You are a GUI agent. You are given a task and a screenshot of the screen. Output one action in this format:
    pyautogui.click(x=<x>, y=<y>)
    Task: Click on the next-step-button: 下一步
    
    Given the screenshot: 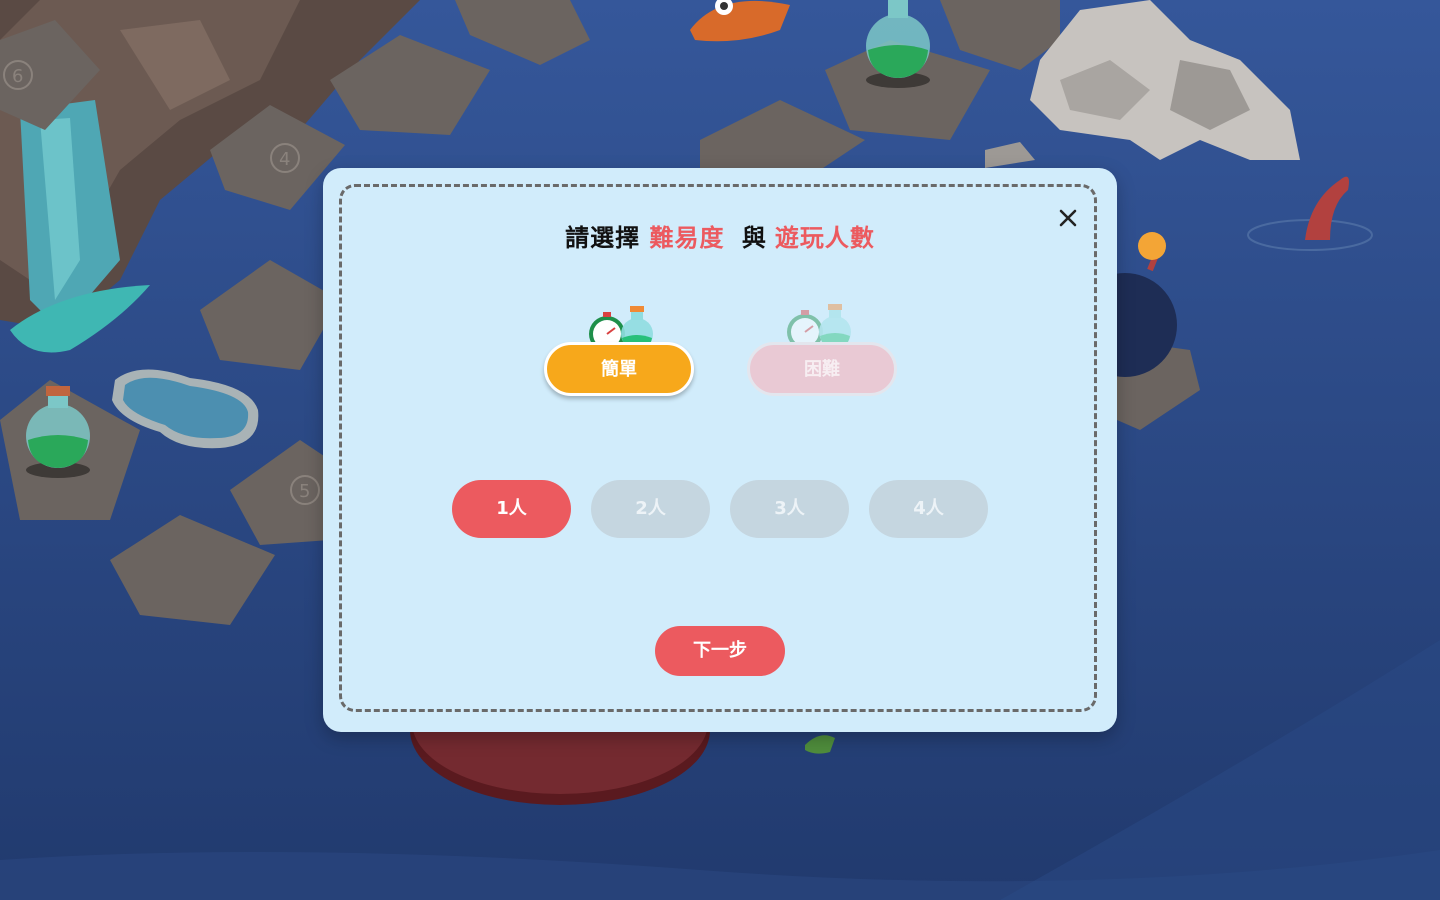 What is the action you would take?
    pyautogui.click(x=720, y=651)
    